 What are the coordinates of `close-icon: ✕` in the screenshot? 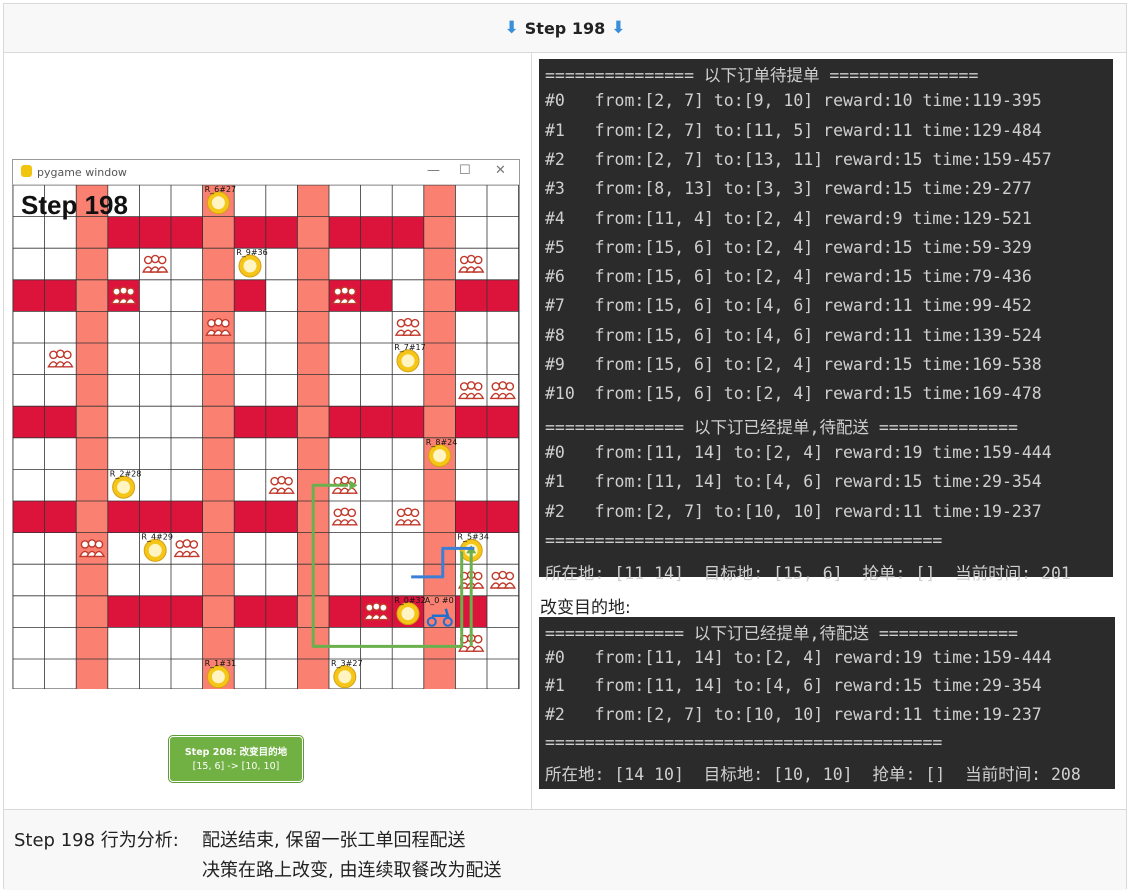 It's located at (500, 170).